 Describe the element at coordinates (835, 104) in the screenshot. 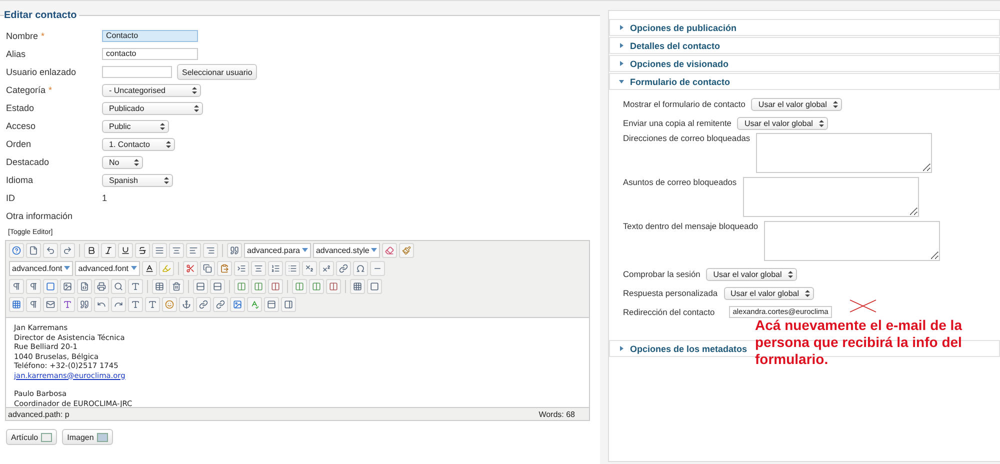

I see `select-arrows-icon` at that location.